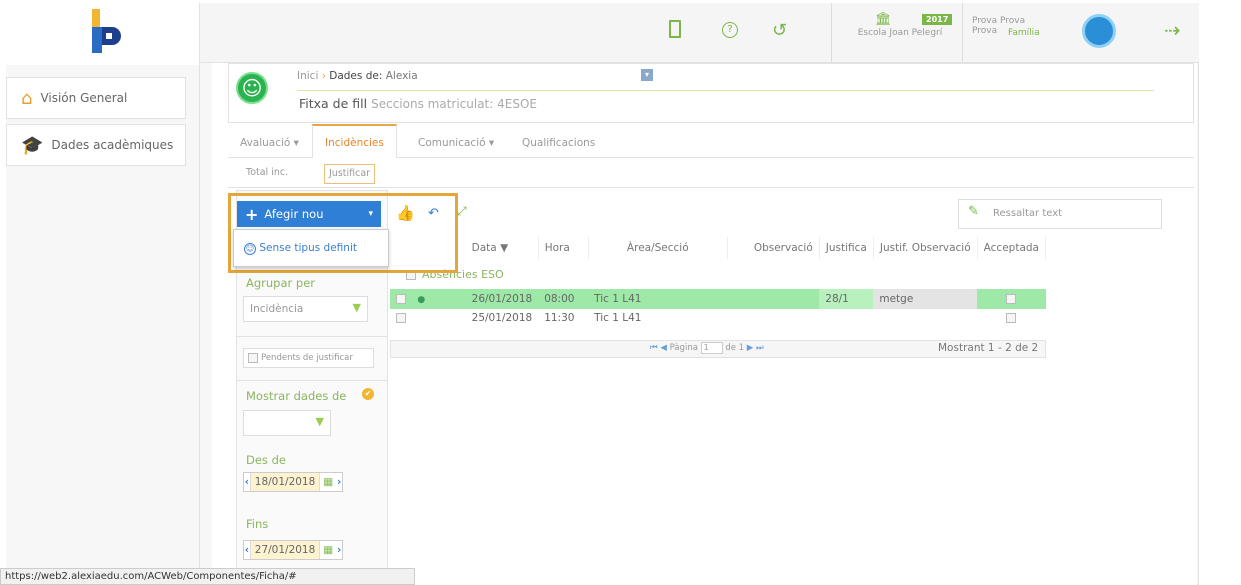 The height and width of the screenshot is (585, 1241). What do you see at coordinates (418, 103) in the screenshot?
I see `page-title: Fitxa de fill Seccions matriculat: 4ESOE` at bounding box center [418, 103].